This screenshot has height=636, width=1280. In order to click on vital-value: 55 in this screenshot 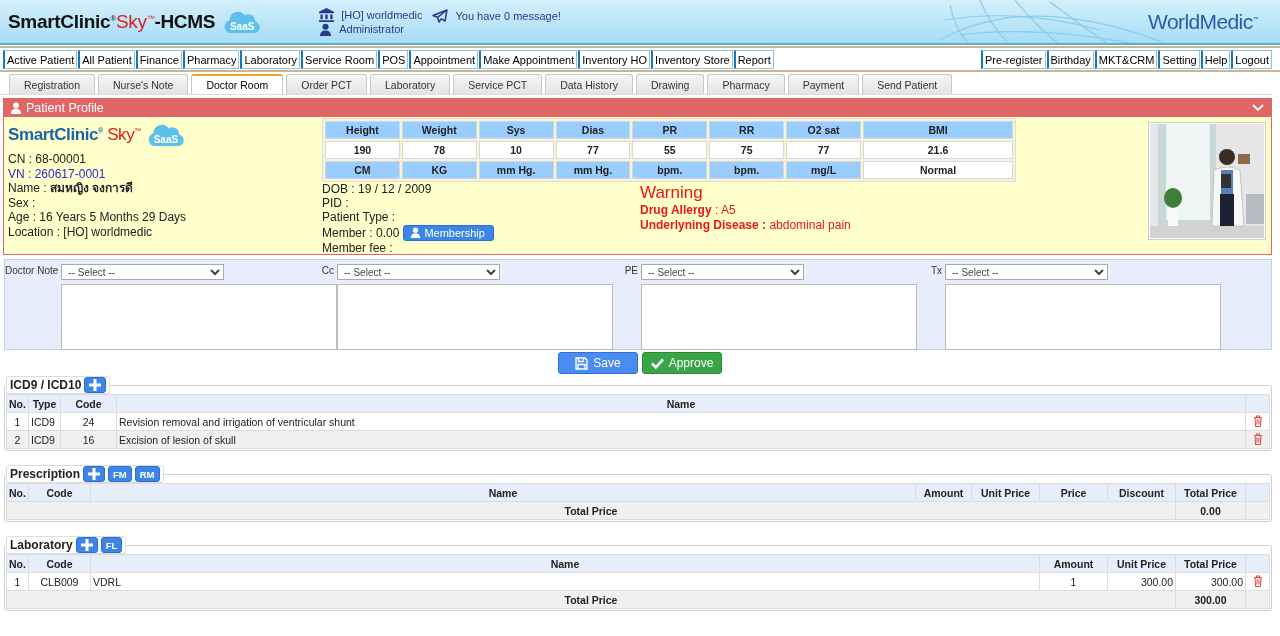, I will do `click(670, 150)`.